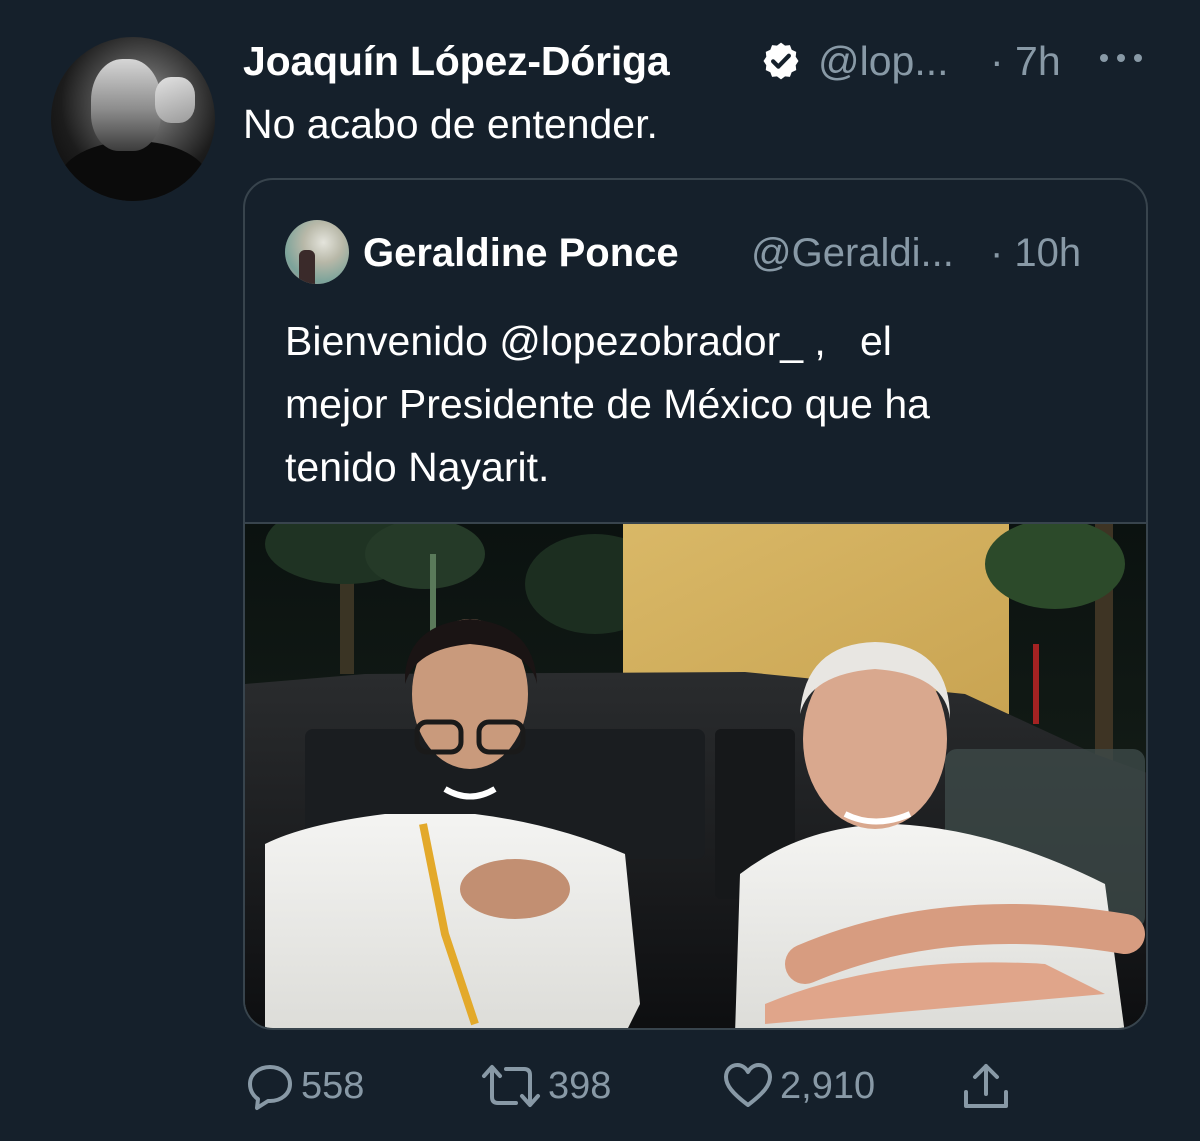 This screenshot has width=1200, height=1141. Describe the element at coordinates (317, 252) in the screenshot. I see `quoted-author-avatar` at that location.